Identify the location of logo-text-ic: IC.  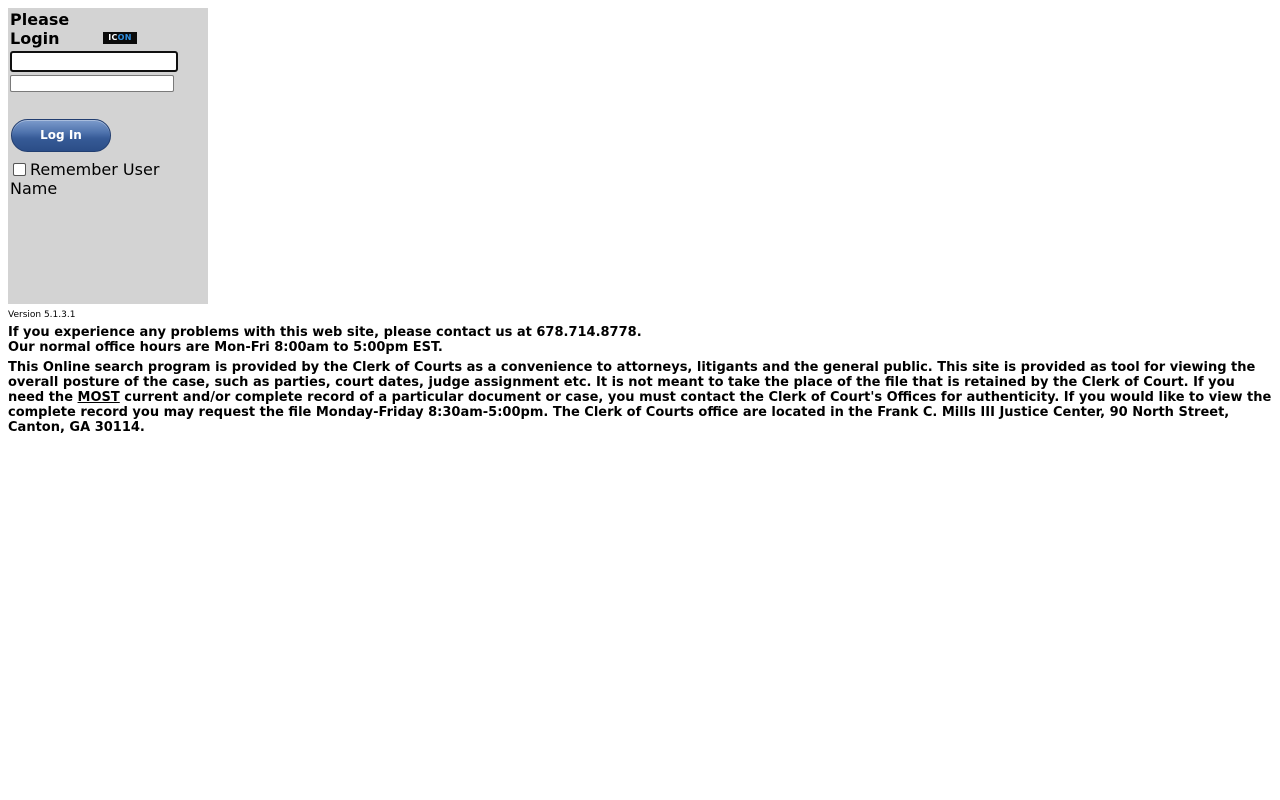
(113, 37).